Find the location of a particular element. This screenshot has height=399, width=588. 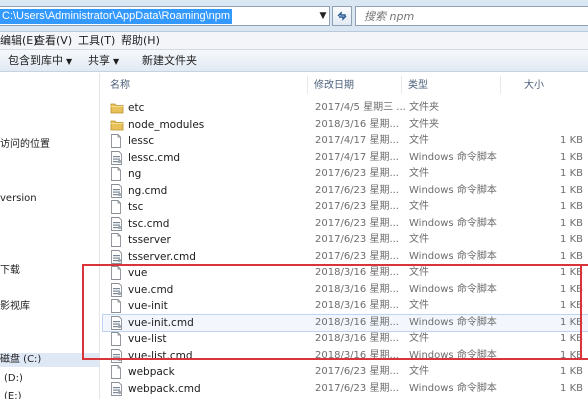

file-name: vue-list.cmd is located at coordinates (160, 355).